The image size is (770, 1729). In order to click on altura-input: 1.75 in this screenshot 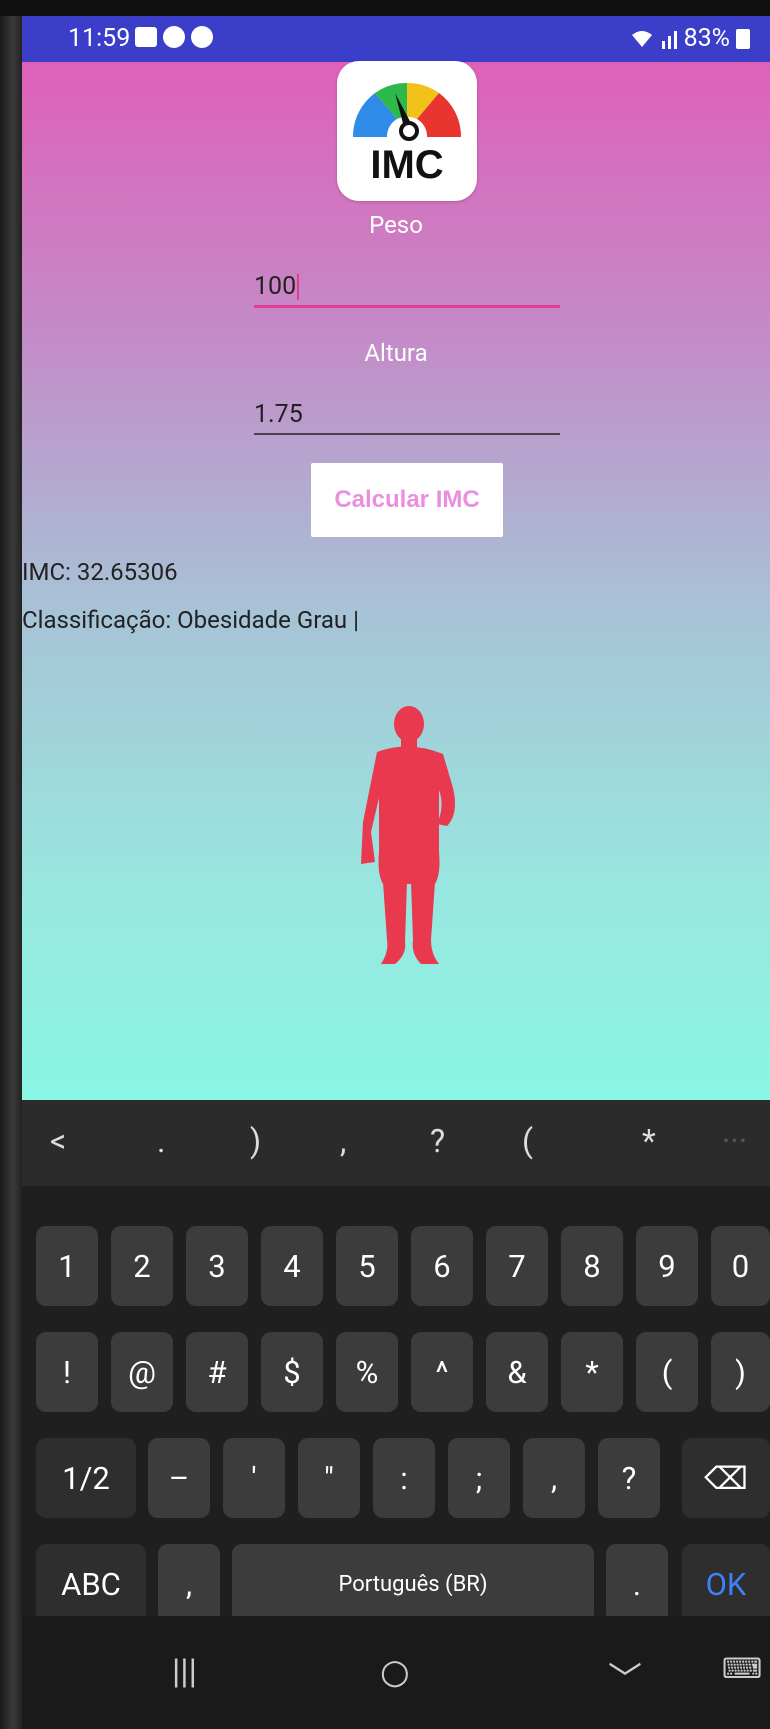, I will do `click(407, 417)`.